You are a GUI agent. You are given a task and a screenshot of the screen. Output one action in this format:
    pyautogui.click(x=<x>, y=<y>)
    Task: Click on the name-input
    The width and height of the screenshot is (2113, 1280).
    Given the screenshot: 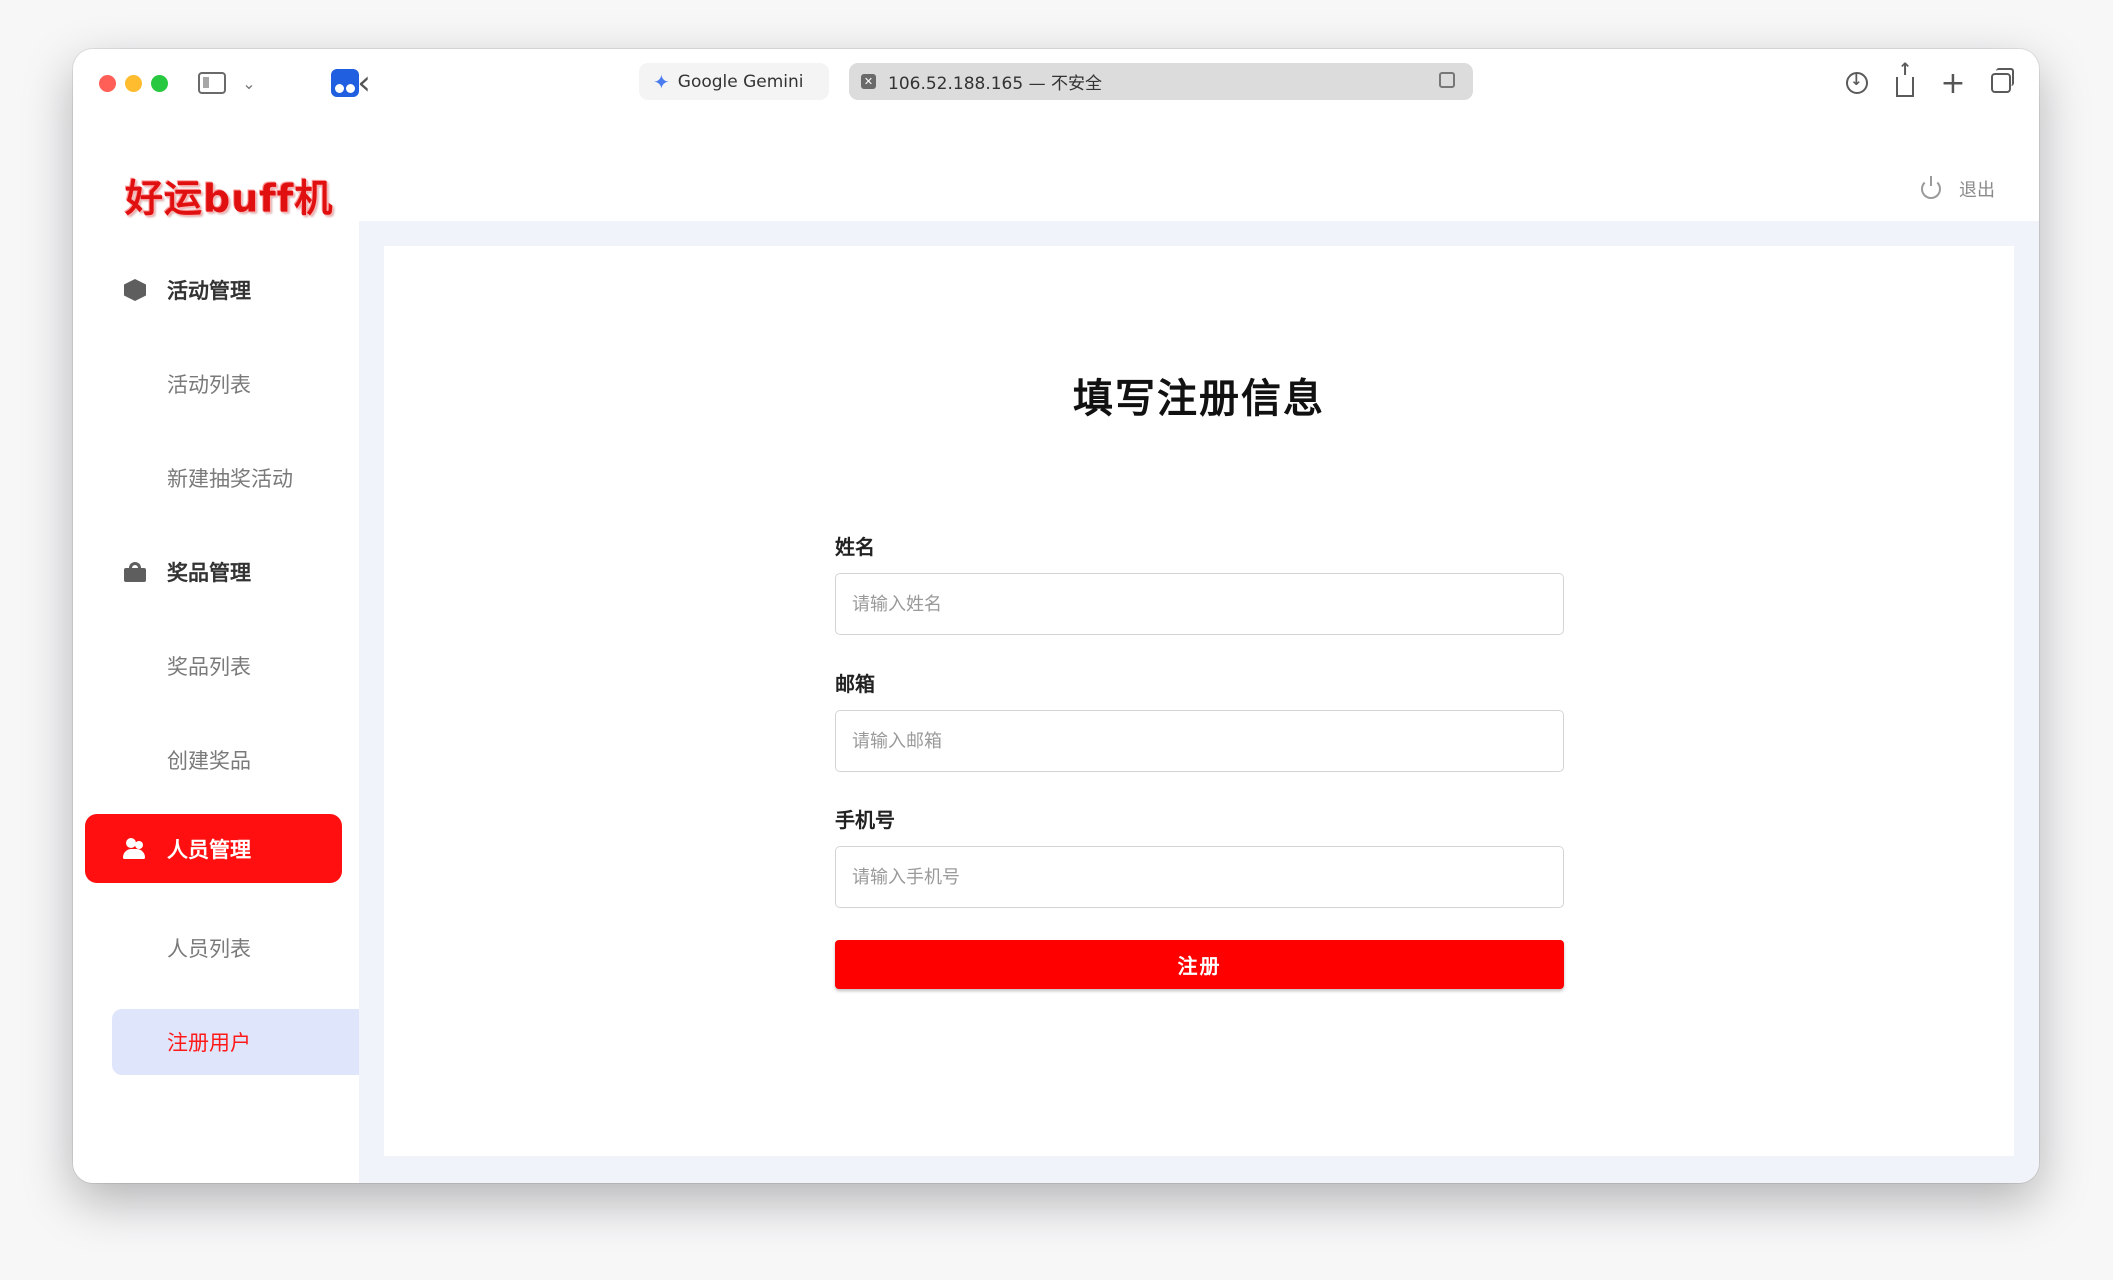 What is the action you would take?
    pyautogui.click(x=1199, y=604)
    